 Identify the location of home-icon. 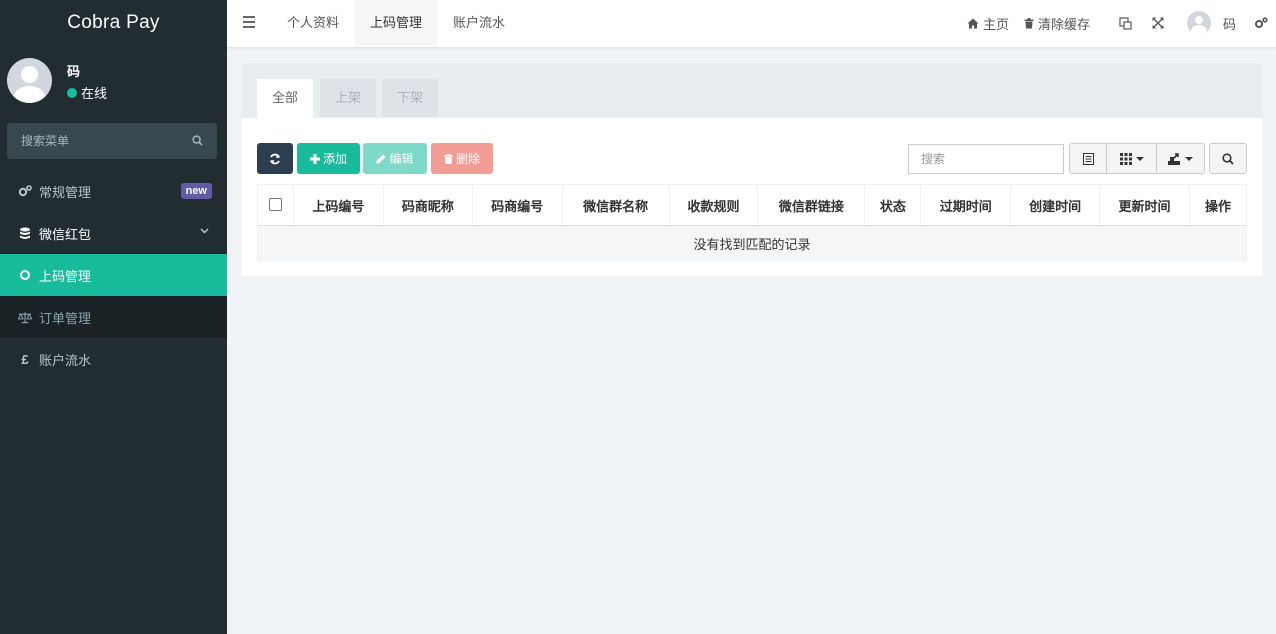
(973, 23).